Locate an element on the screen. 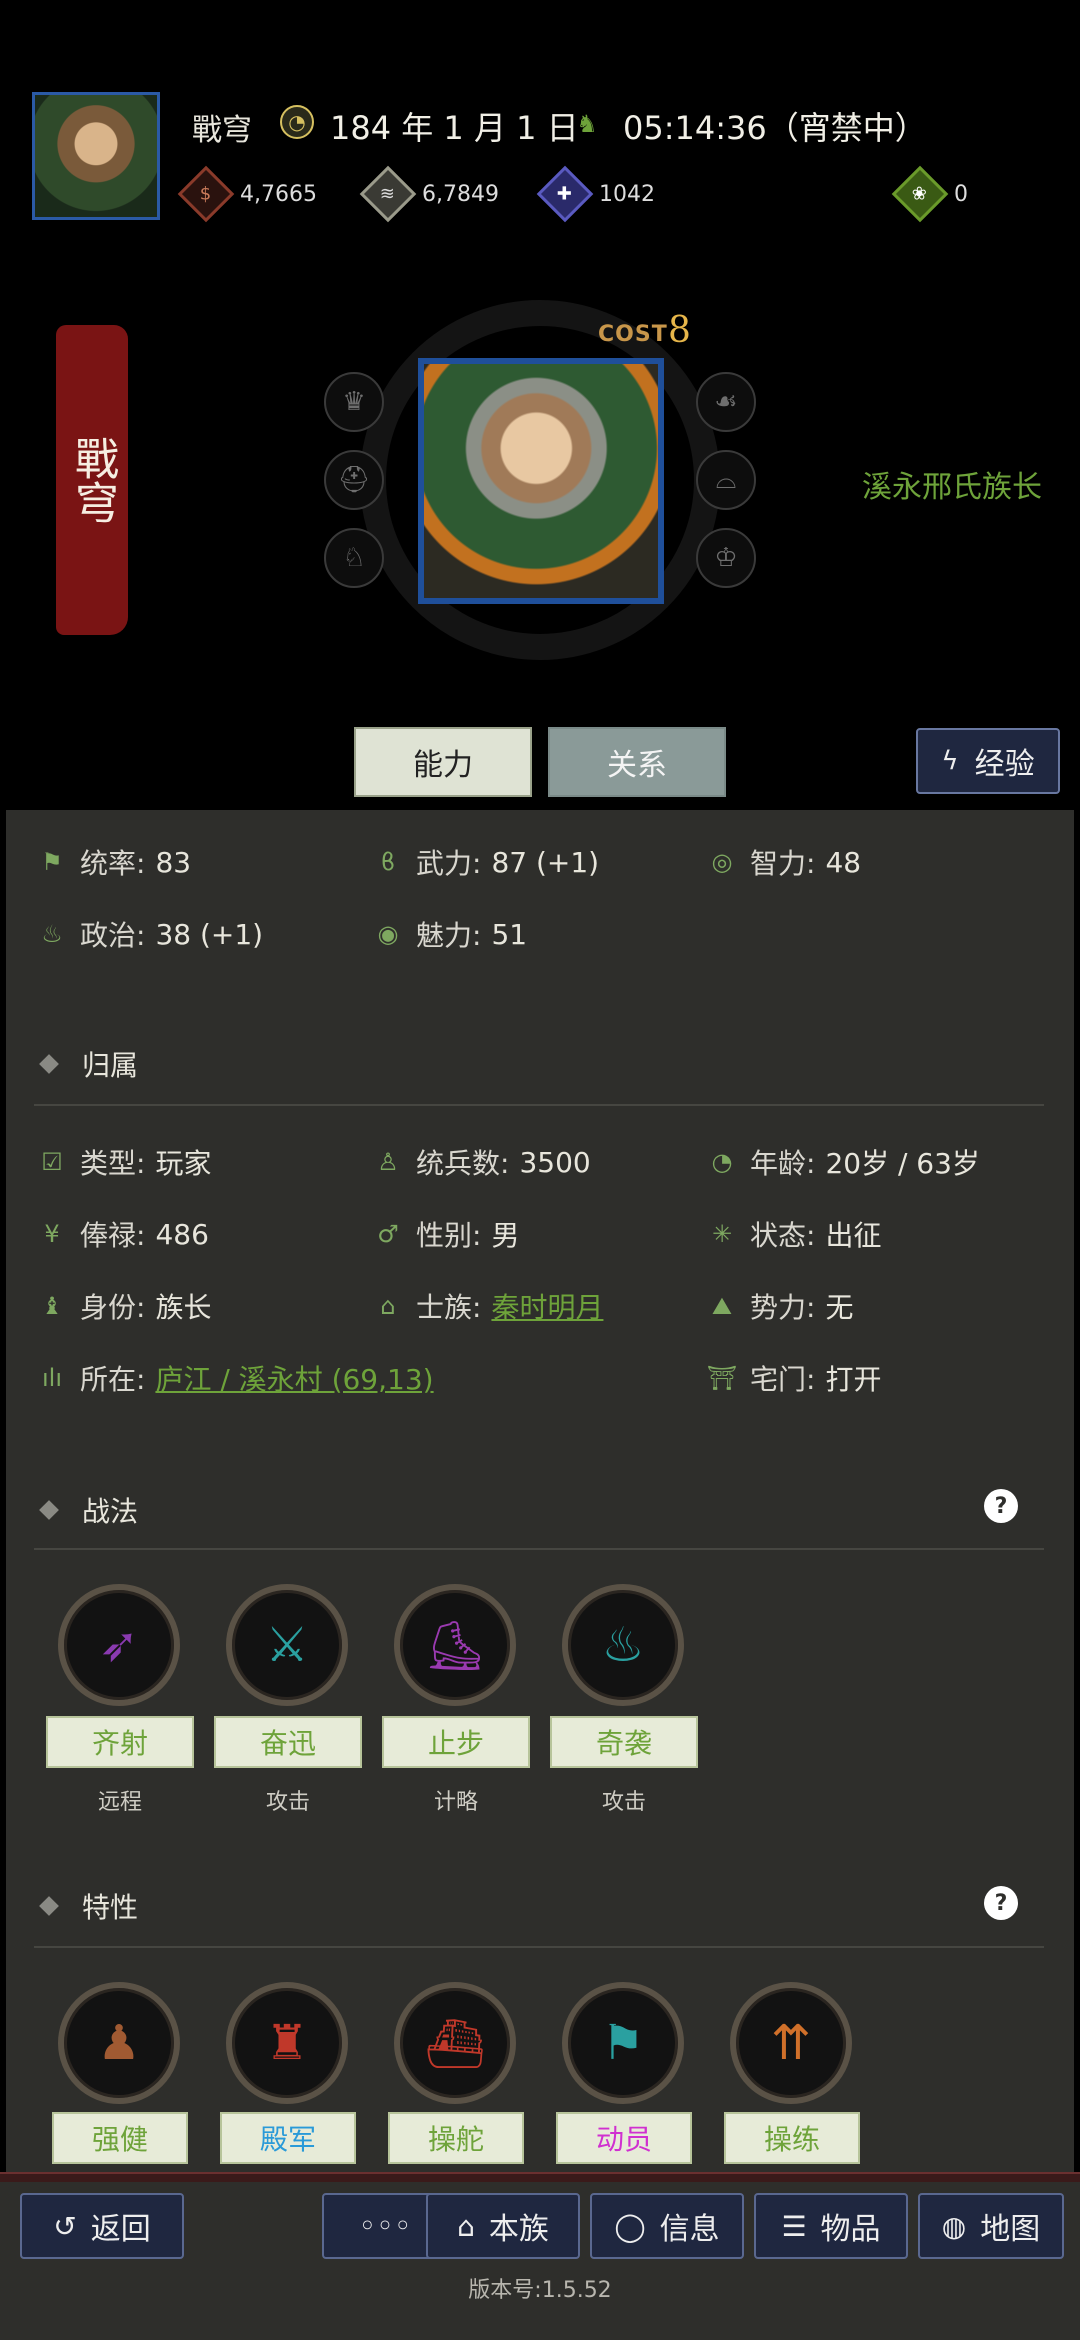 The height and width of the screenshot is (2340, 1080). player-avatar is located at coordinates (96, 156).